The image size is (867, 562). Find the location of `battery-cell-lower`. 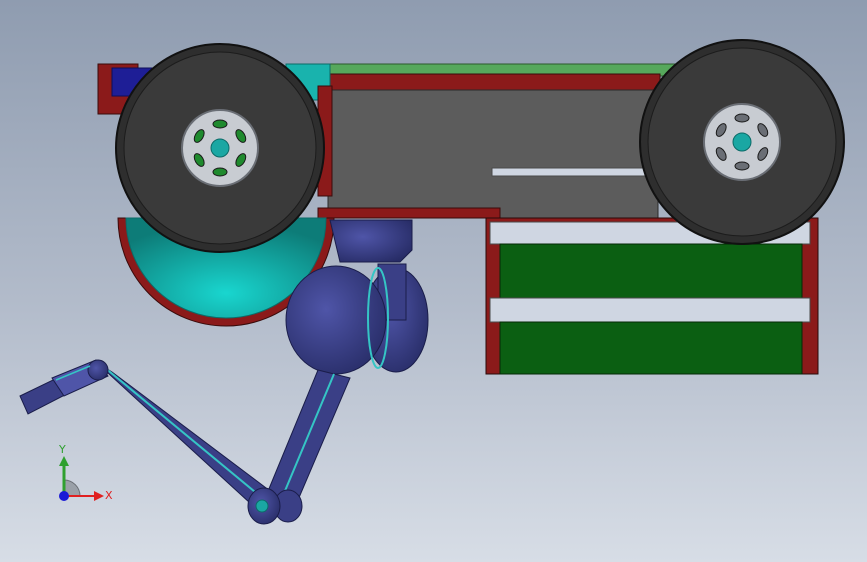

battery-cell-lower is located at coordinates (651, 348).